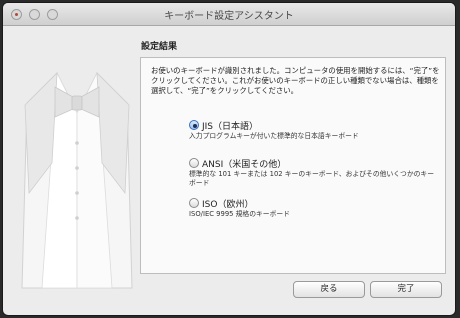  Describe the element at coordinates (194, 125) in the screenshot. I see `radio-jis` at that location.